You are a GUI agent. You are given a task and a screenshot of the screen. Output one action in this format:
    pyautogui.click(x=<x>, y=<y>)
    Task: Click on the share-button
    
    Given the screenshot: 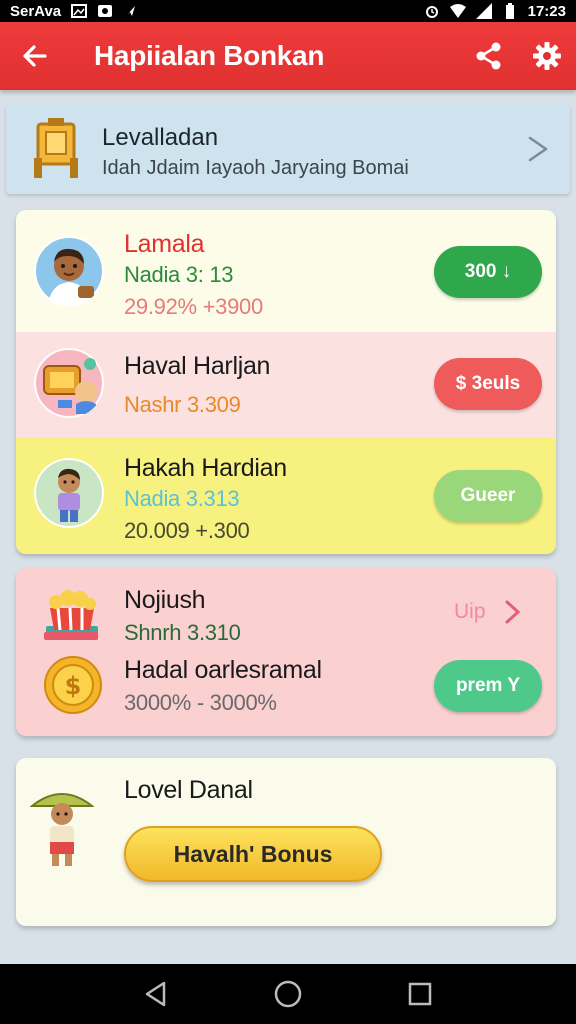 What is the action you would take?
    pyautogui.click(x=489, y=56)
    